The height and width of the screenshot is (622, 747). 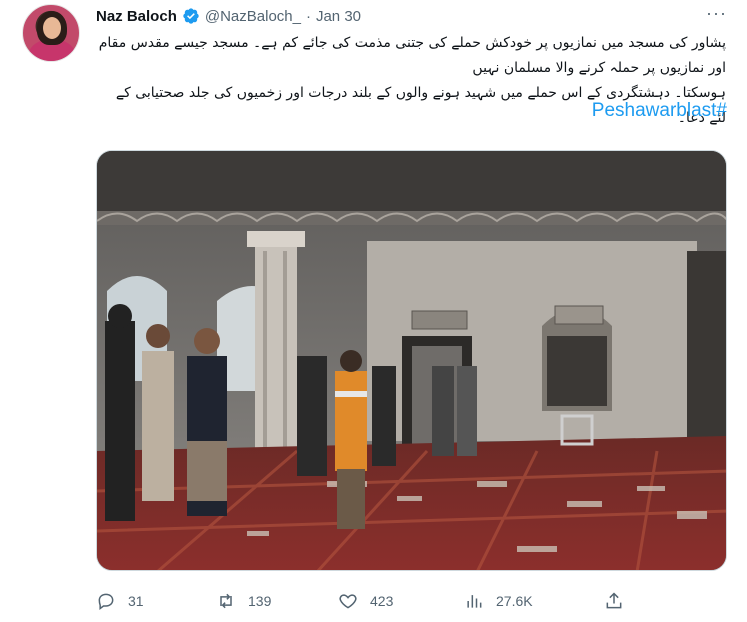 What do you see at coordinates (191, 16) in the screenshot?
I see `verified-badge-icon` at bounding box center [191, 16].